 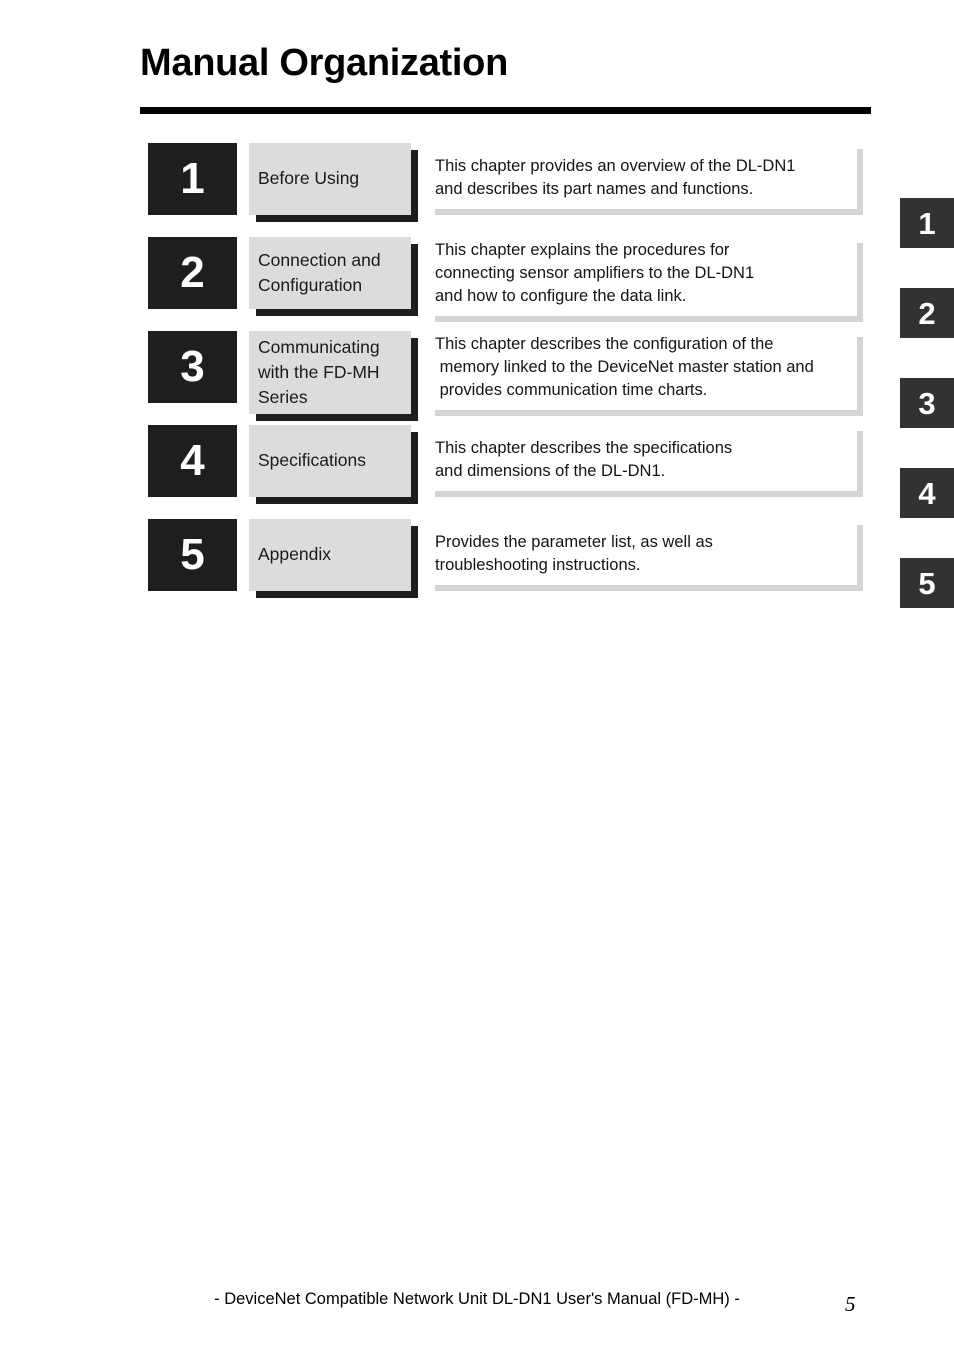 What do you see at coordinates (294, 554) in the screenshot?
I see `chapter-title-line: Appendix` at bounding box center [294, 554].